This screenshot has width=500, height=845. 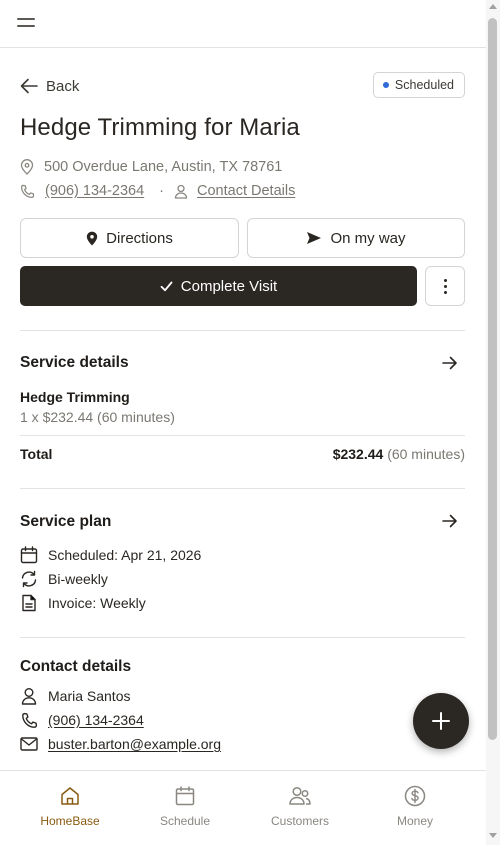 I want to click on contact-phone-row: (906) 134-2364, so click(x=82, y=720).